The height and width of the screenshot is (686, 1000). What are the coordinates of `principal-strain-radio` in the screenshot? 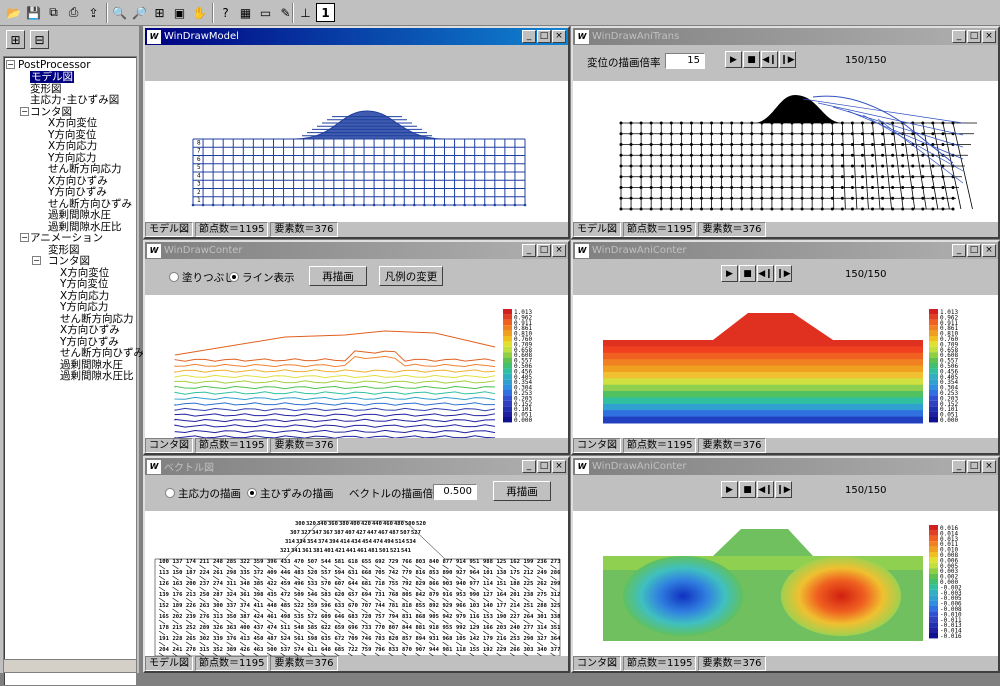 It's located at (252, 493).